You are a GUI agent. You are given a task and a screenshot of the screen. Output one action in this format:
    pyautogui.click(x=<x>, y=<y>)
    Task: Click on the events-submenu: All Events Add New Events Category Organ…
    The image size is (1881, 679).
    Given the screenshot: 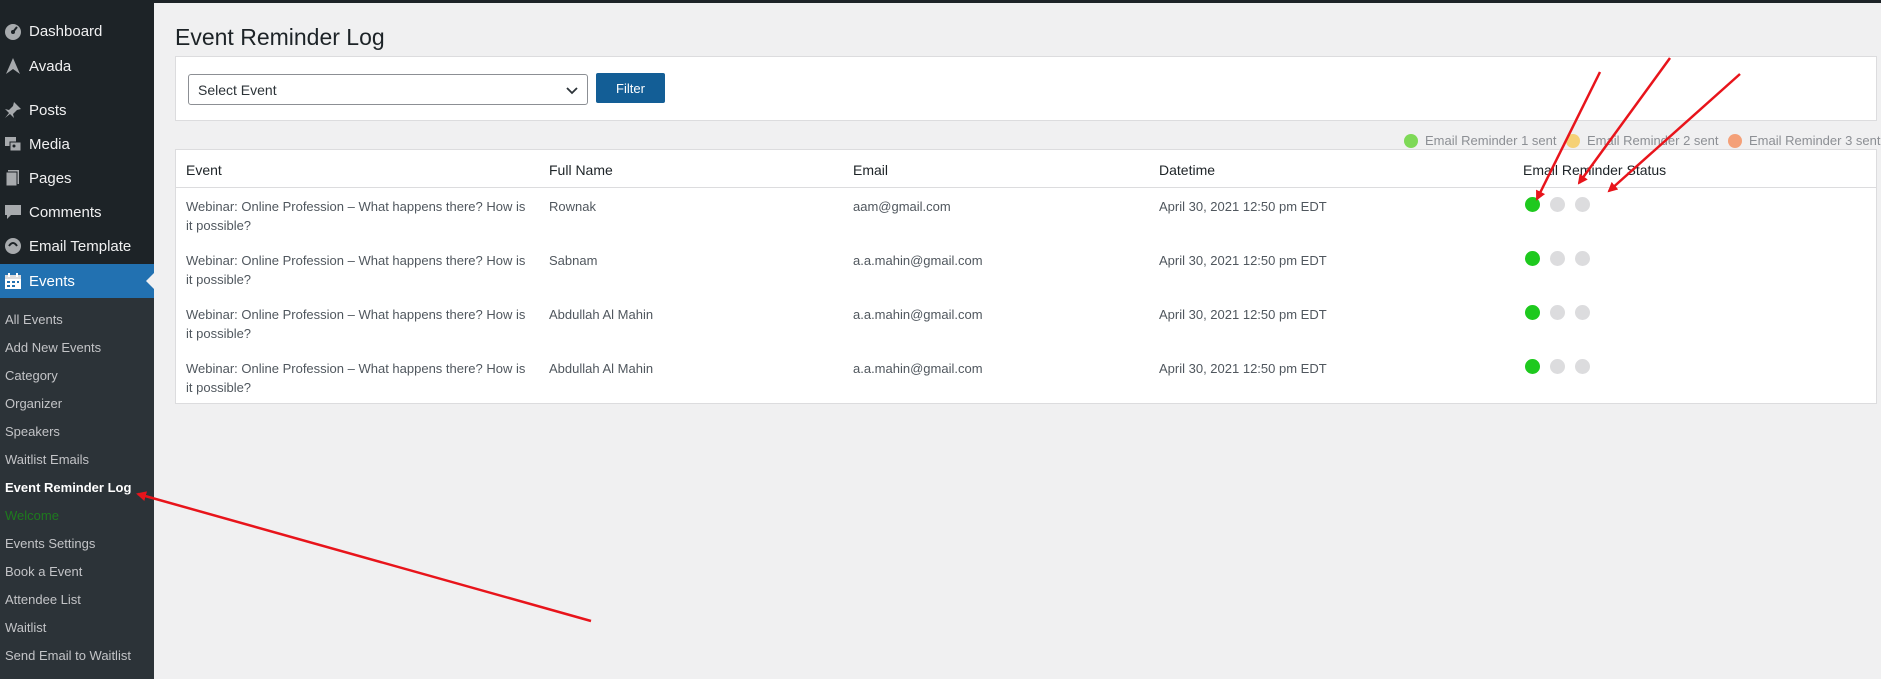 What is the action you would take?
    pyautogui.click(x=77, y=488)
    